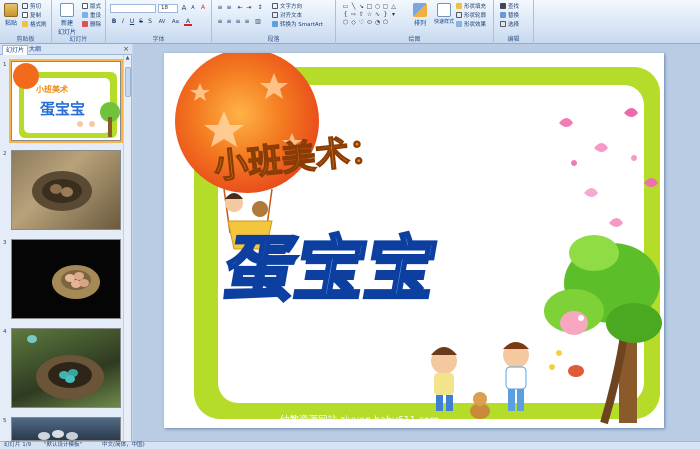 Image resolution: width=700 pixels, height=449 pixels. What do you see at coordinates (220, 8) in the screenshot?
I see `bullets-button: ≡` at bounding box center [220, 8].